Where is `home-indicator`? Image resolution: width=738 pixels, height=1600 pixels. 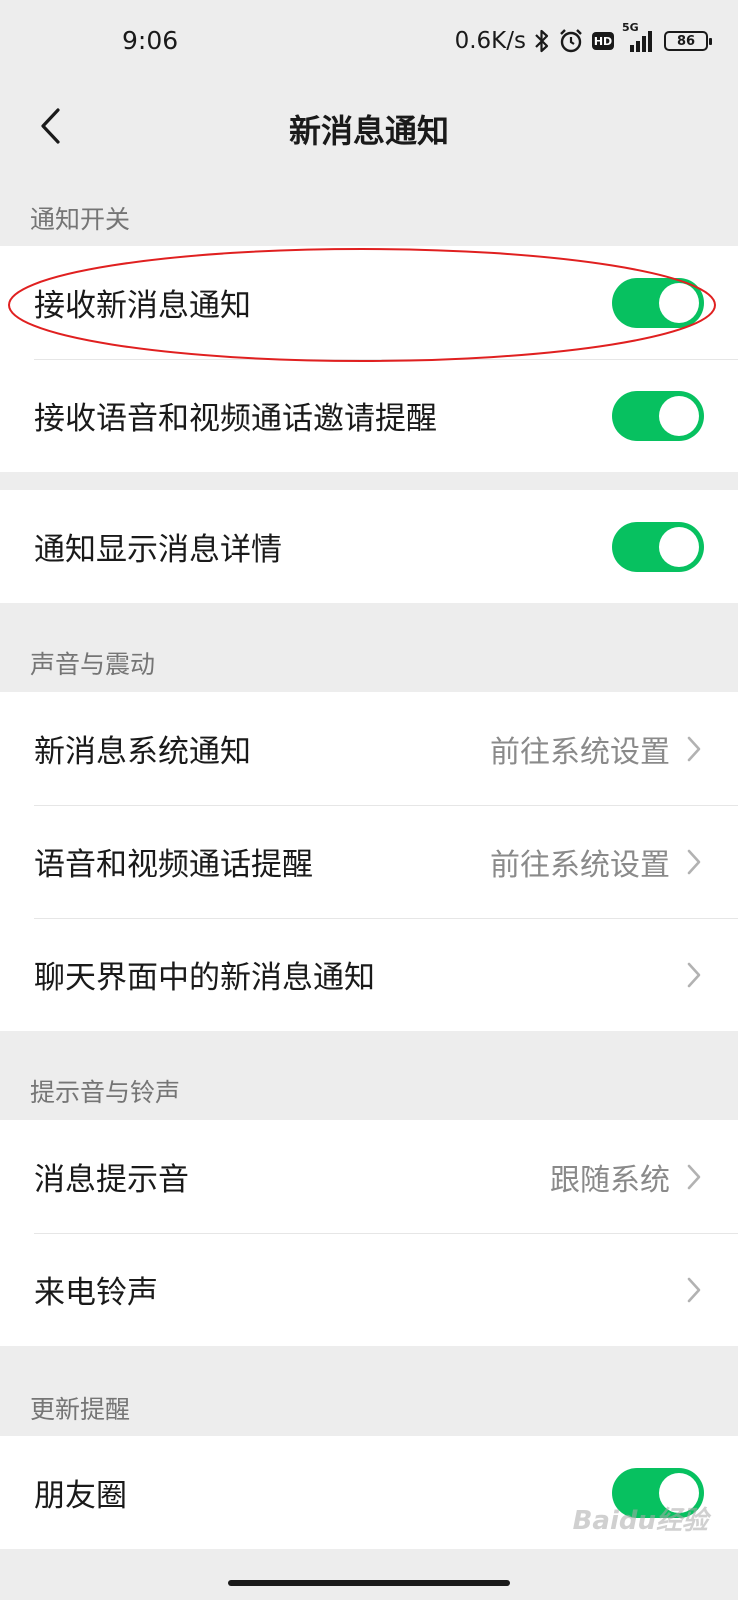 home-indicator is located at coordinates (369, 1583).